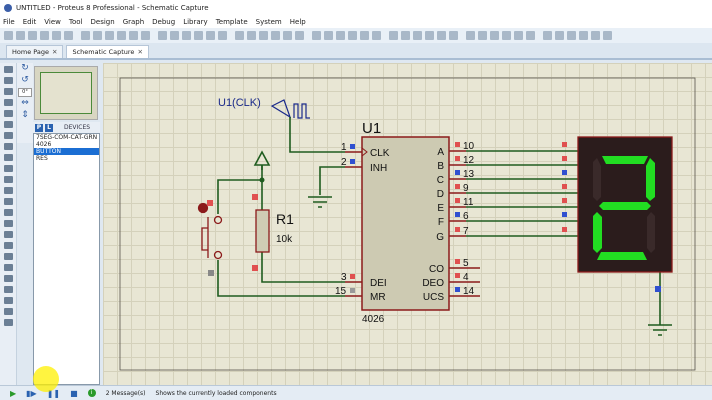  What do you see at coordinates (373, 319) in the screenshot?
I see `u1-part: 4026` at bounding box center [373, 319].